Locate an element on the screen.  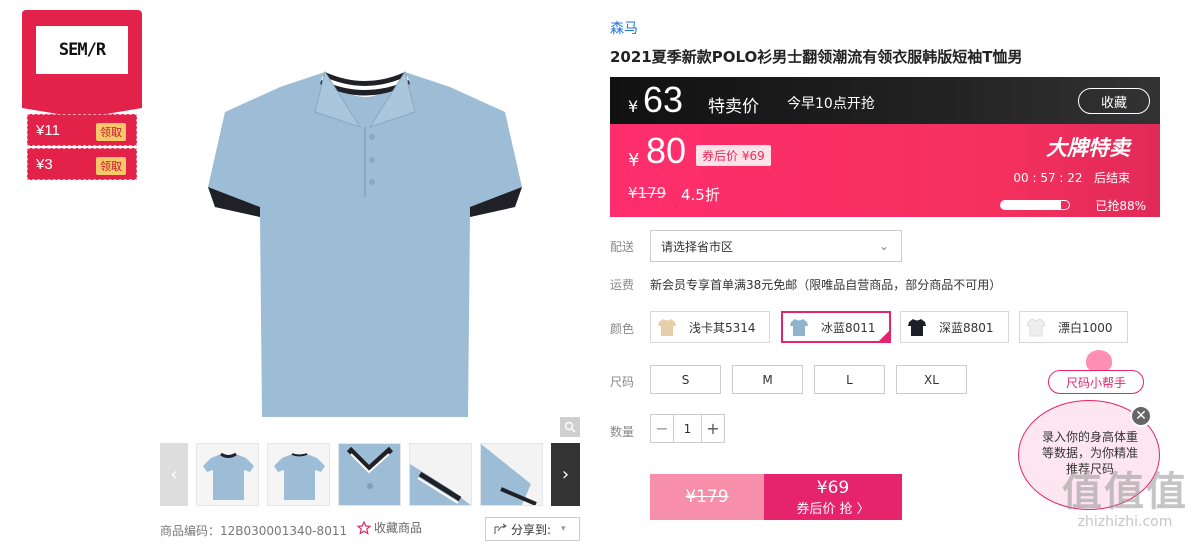
buy-with-coupon-button: ¥69 券后价 抢 〉 is located at coordinates (833, 497).